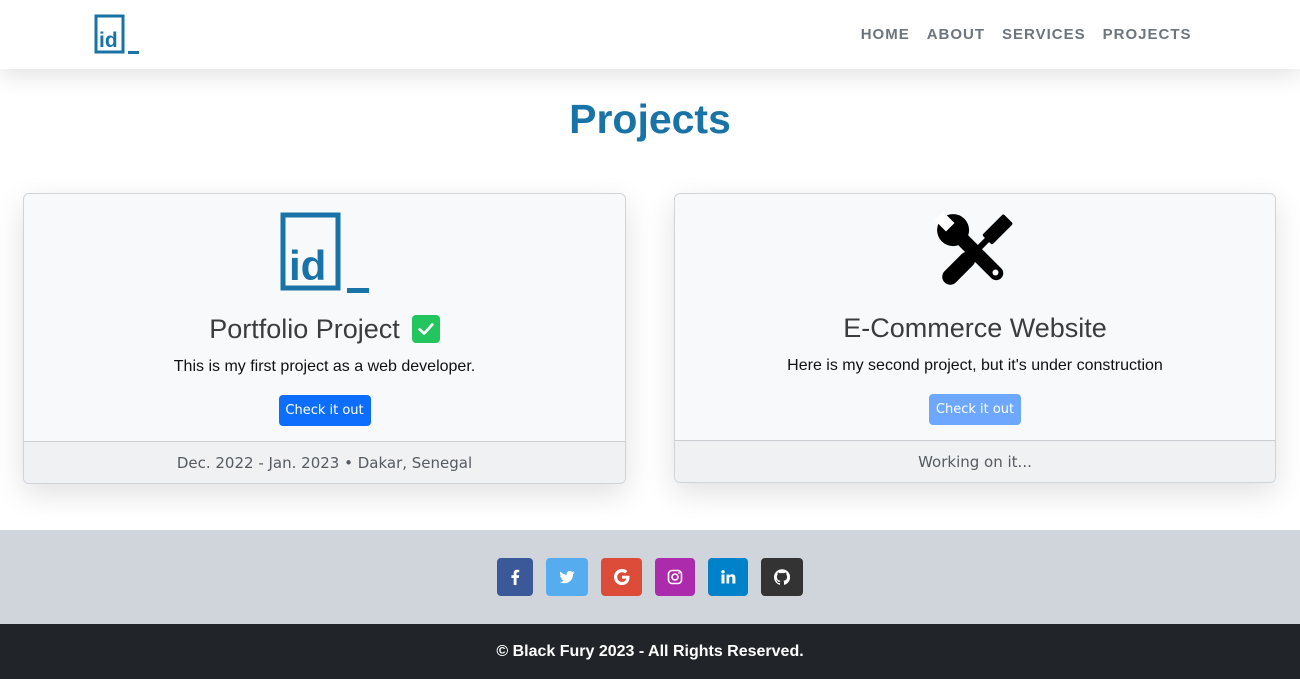  Describe the element at coordinates (975, 409) in the screenshot. I see `check-it-out-button-disabled: Check it out` at that location.